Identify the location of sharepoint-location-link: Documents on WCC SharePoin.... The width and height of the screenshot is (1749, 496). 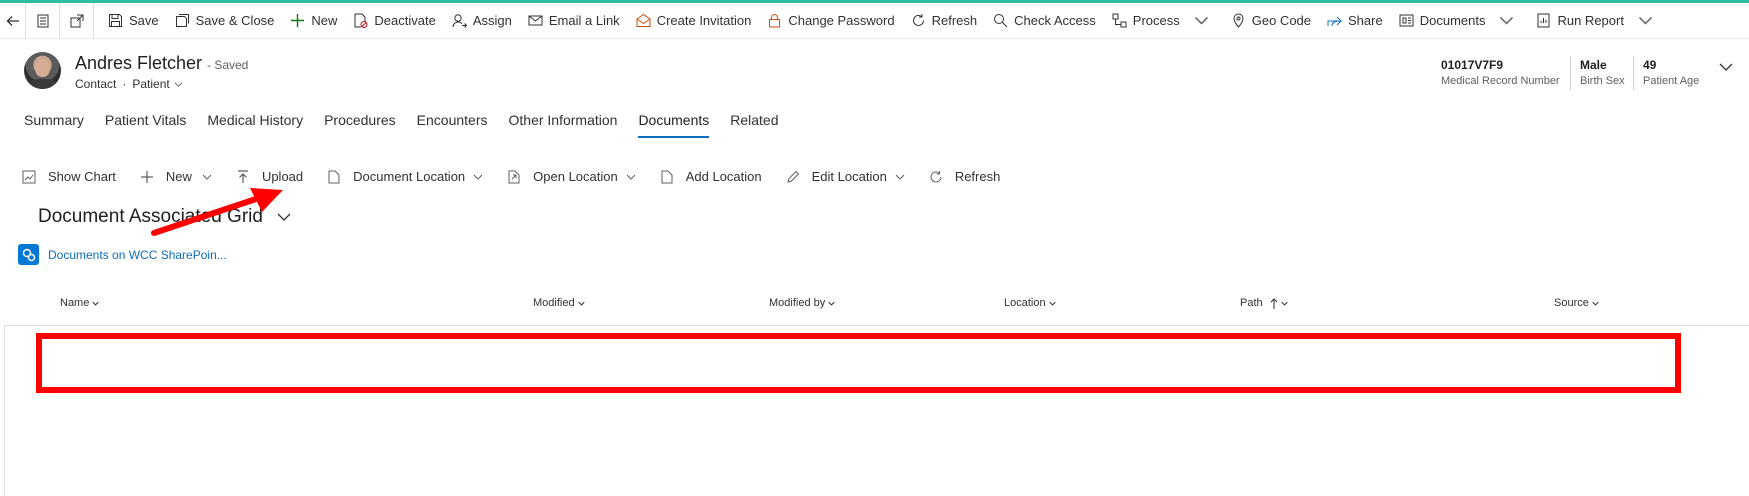
(122, 254).